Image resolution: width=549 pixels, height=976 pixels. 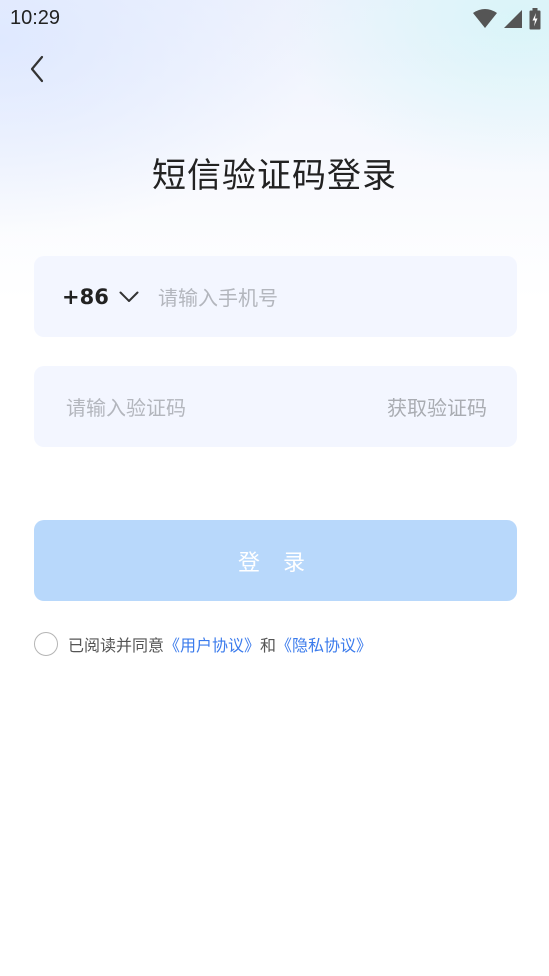 I want to click on back-button, so click(x=37, y=69).